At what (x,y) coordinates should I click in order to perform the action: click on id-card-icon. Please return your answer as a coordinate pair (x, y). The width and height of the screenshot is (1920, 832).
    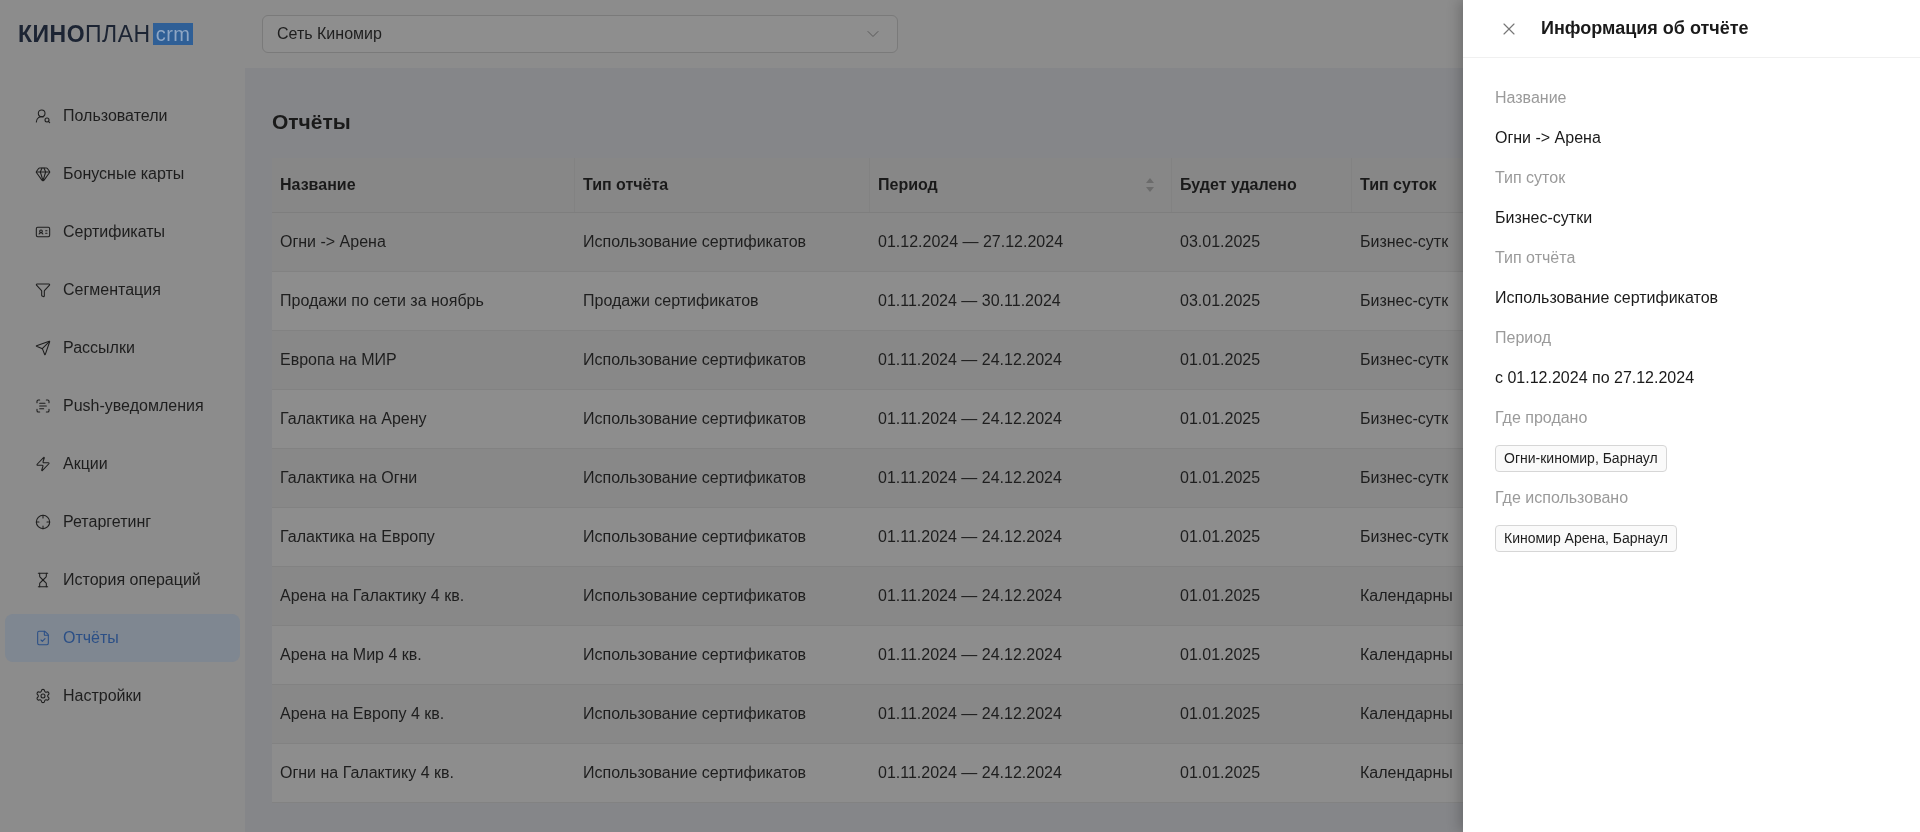
    Looking at the image, I should click on (43, 232).